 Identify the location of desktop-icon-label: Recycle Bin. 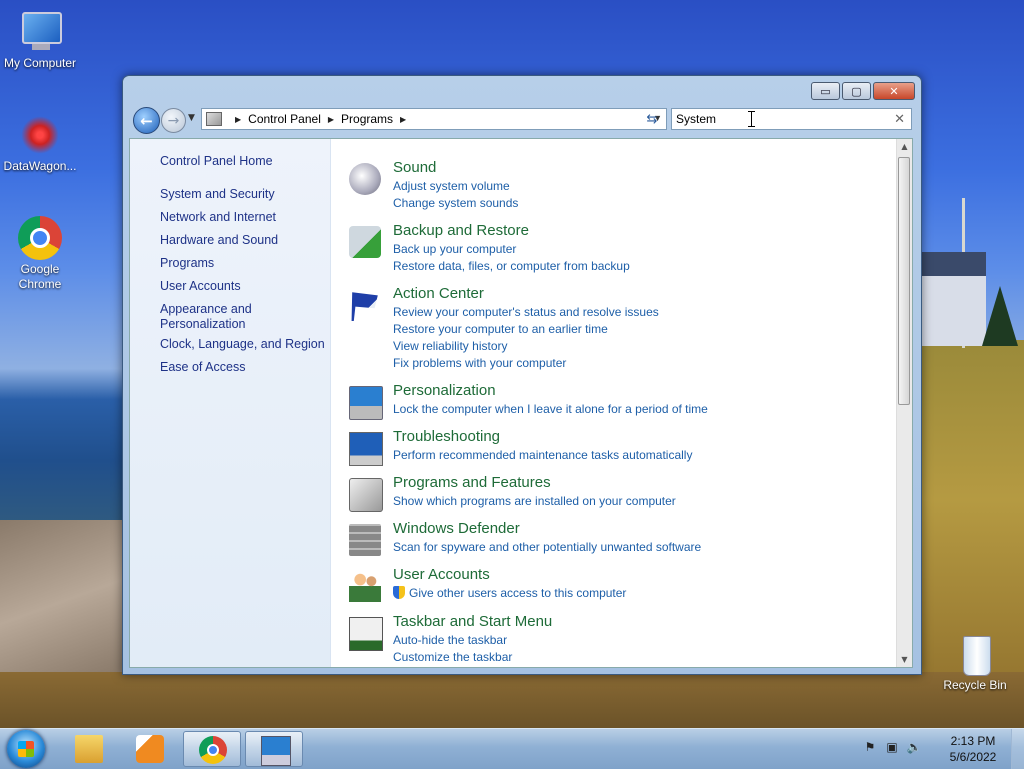
(975, 685).